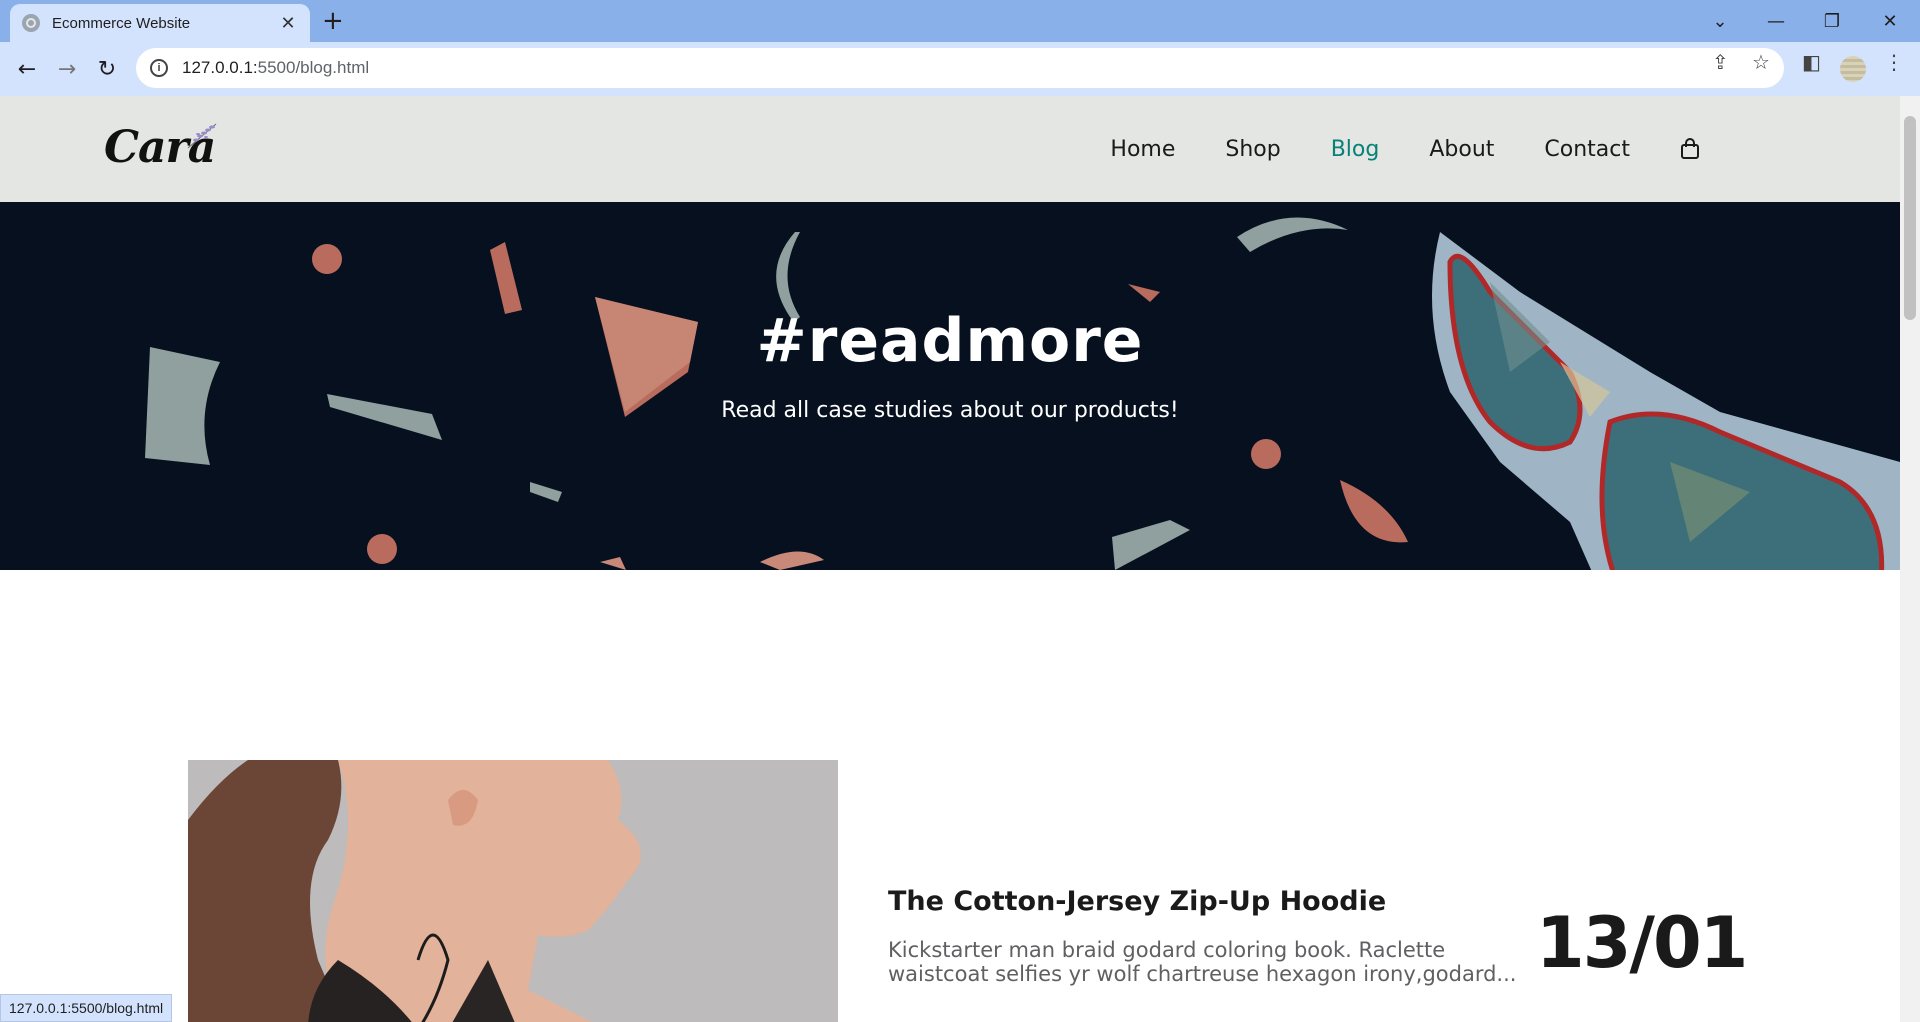 The image size is (1920, 1022). Describe the element at coordinates (1690, 149) in the screenshot. I see `shopping-bag-icon` at that location.